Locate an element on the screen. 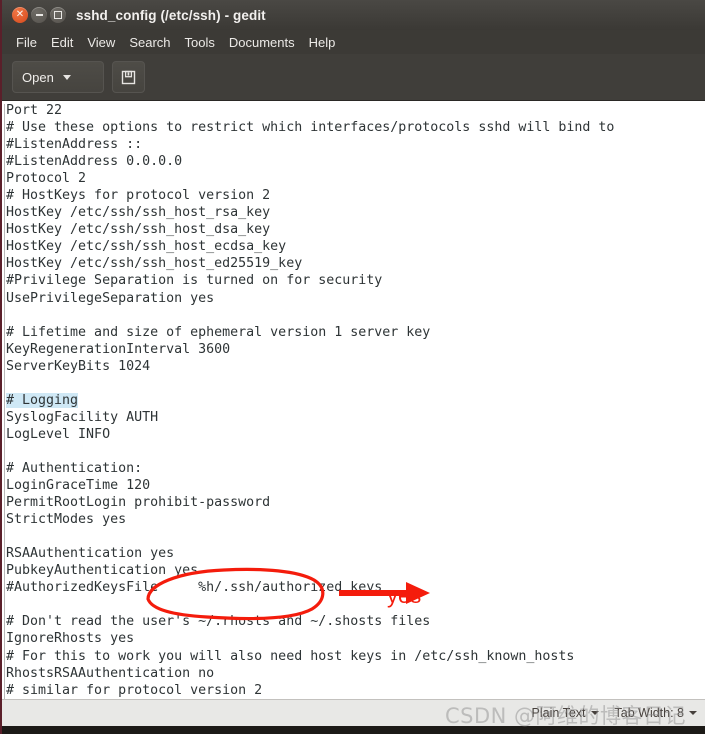 This screenshot has height=734, width=705. tab-width-label: Tab Width: 8 is located at coordinates (649, 713).